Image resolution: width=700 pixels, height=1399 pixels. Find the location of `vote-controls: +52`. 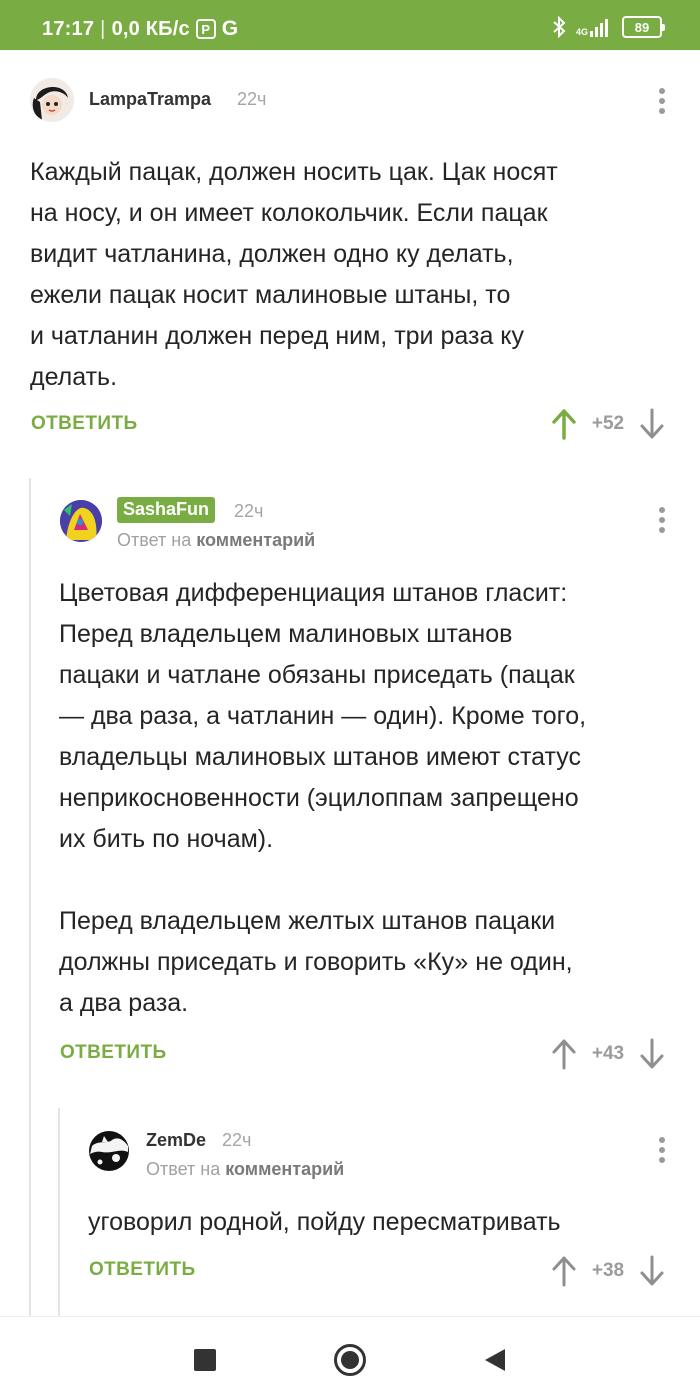

vote-controls: +52 is located at coordinates (608, 424).